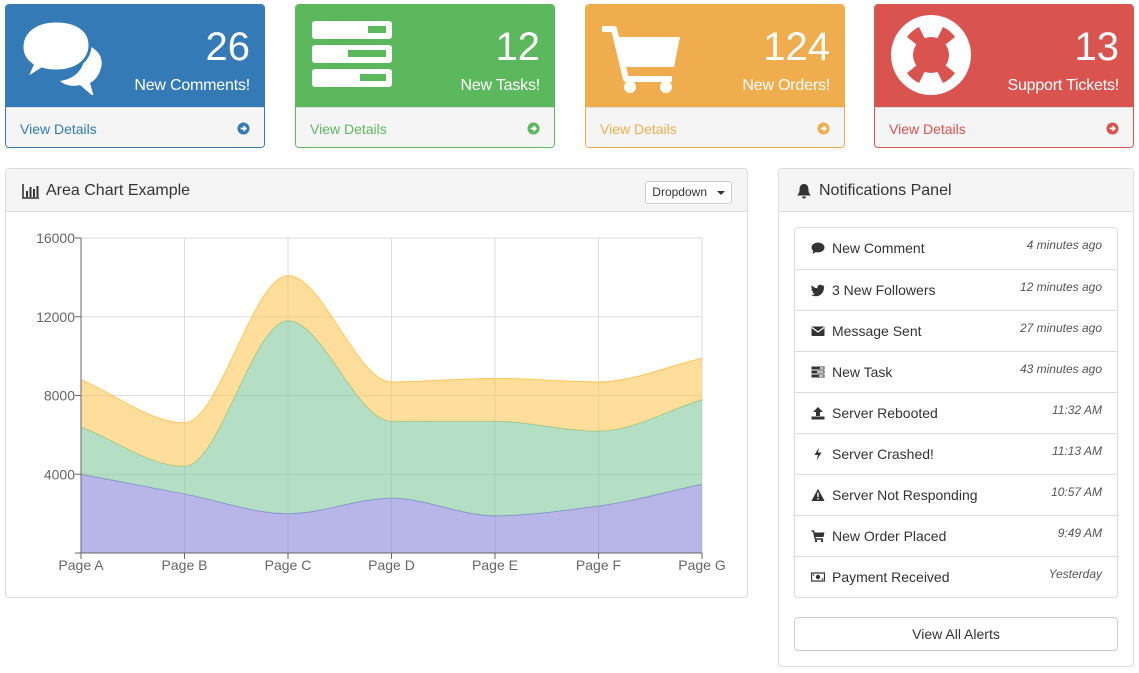  Describe the element at coordinates (715, 127) in the screenshot. I see `view-details-link-orders: View Details` at that location.